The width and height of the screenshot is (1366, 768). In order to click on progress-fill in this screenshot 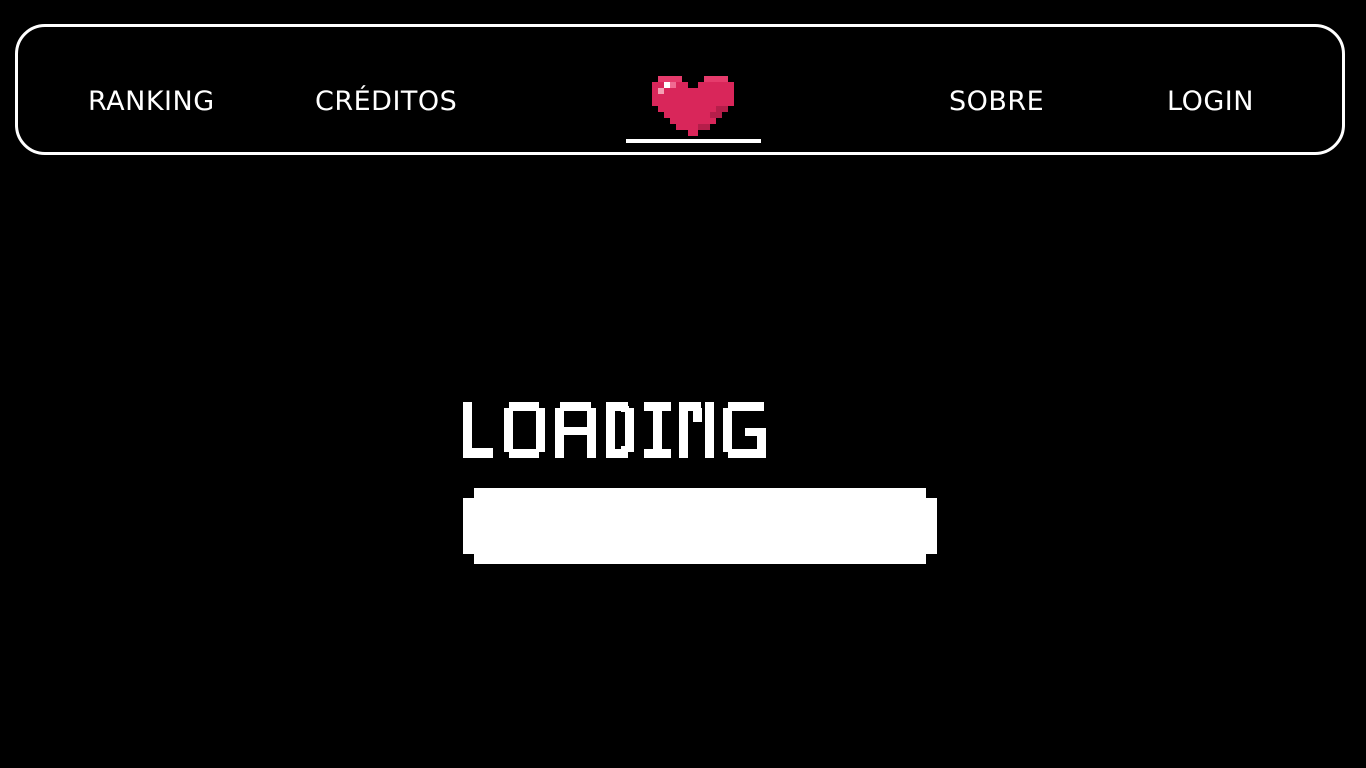, I will do `click(700, 526)`.